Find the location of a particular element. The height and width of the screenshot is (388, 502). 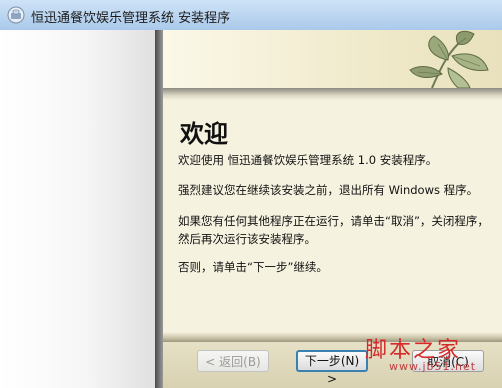

continue-hint-paragraph: 否则，请单击“下一步”继续。 is located at coordinates (253, 267).